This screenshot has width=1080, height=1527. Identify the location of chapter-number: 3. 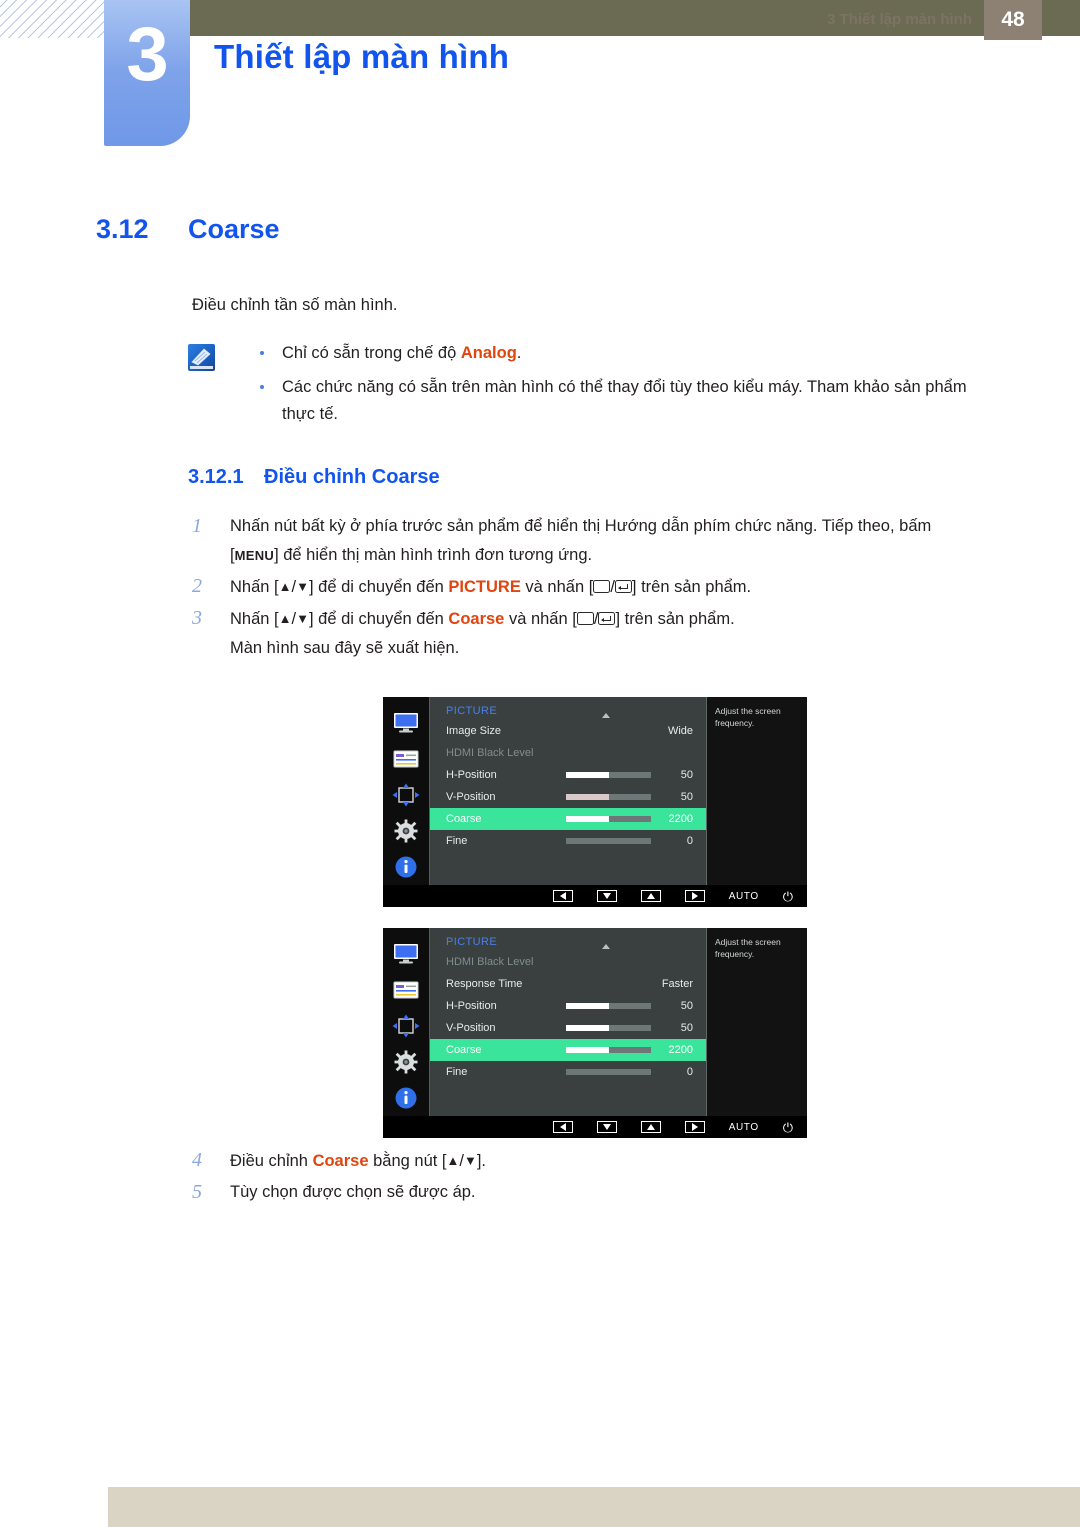
(147, 54).